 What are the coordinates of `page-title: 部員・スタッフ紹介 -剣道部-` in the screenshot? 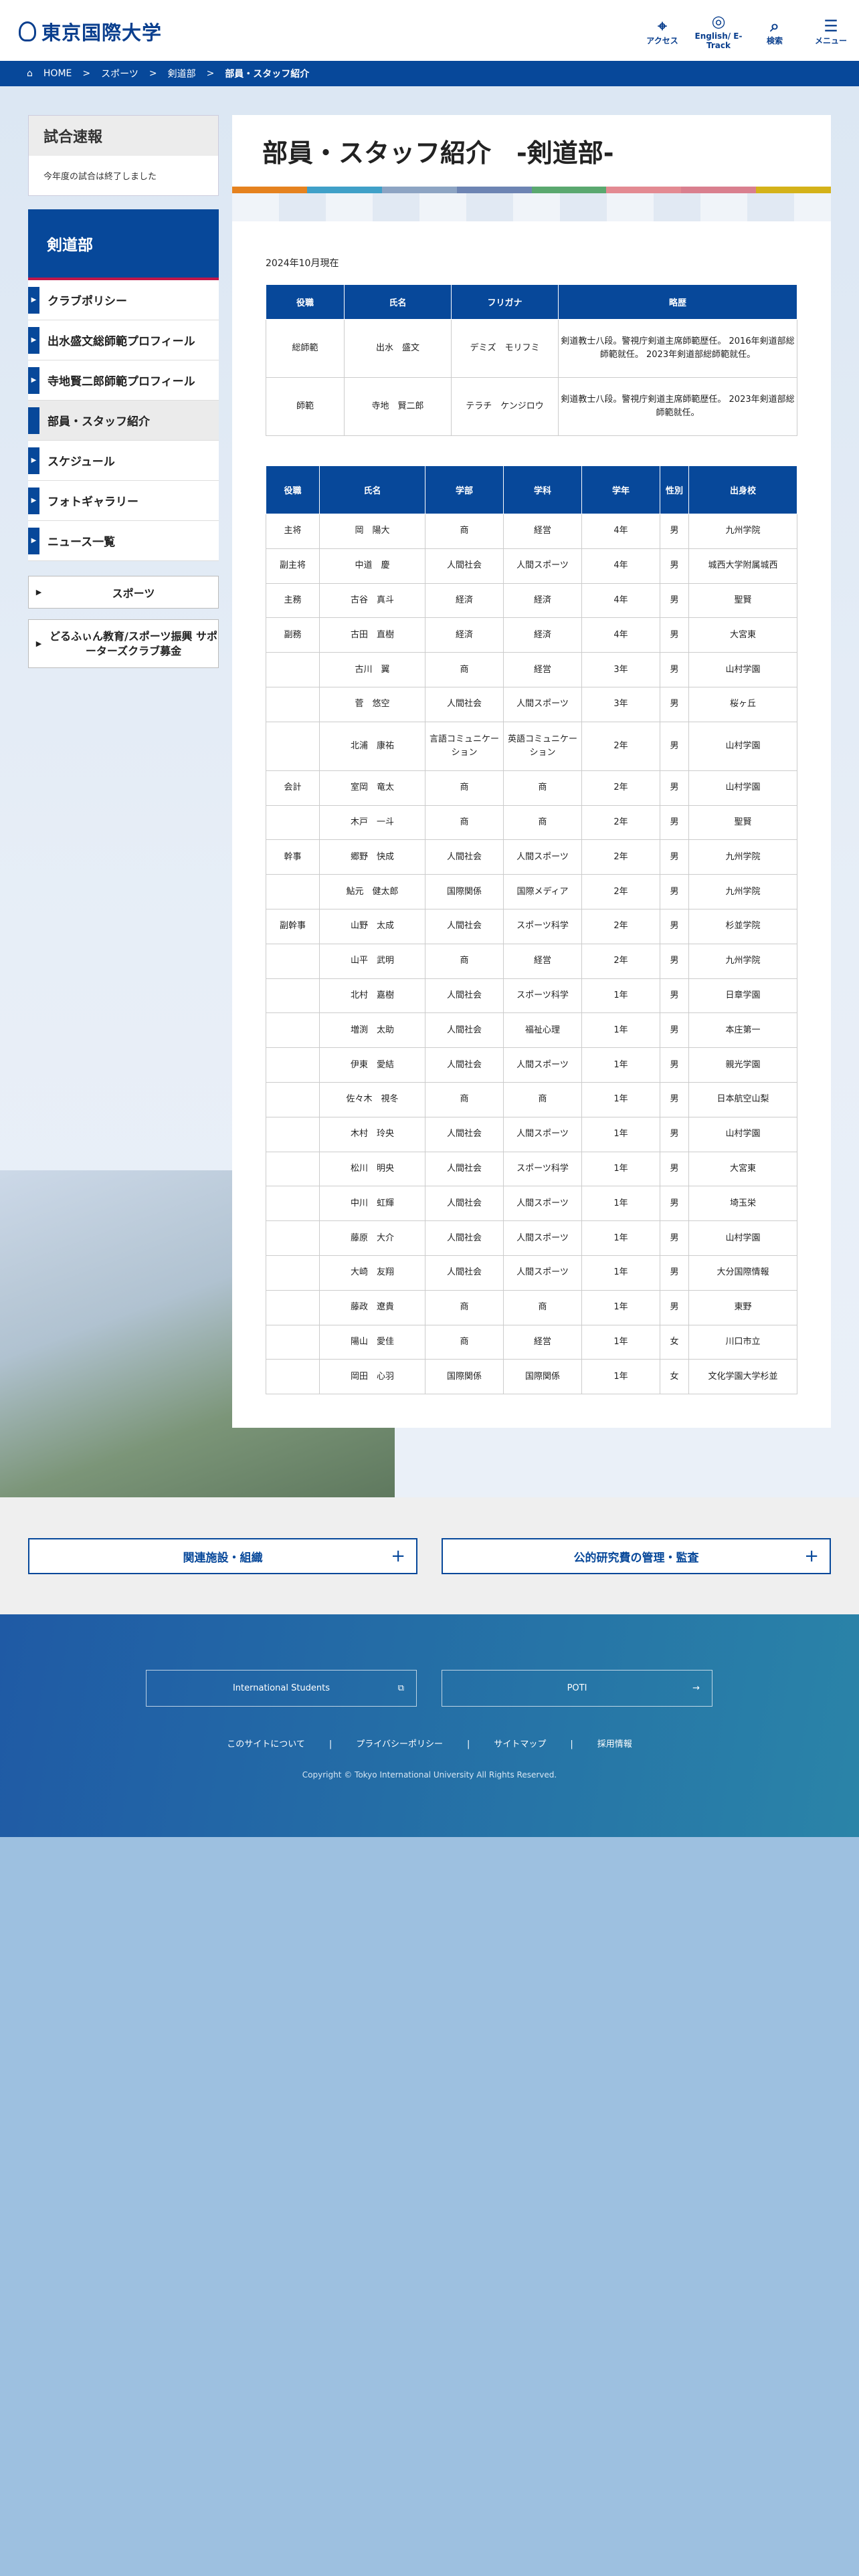 It's located at (438, 153).